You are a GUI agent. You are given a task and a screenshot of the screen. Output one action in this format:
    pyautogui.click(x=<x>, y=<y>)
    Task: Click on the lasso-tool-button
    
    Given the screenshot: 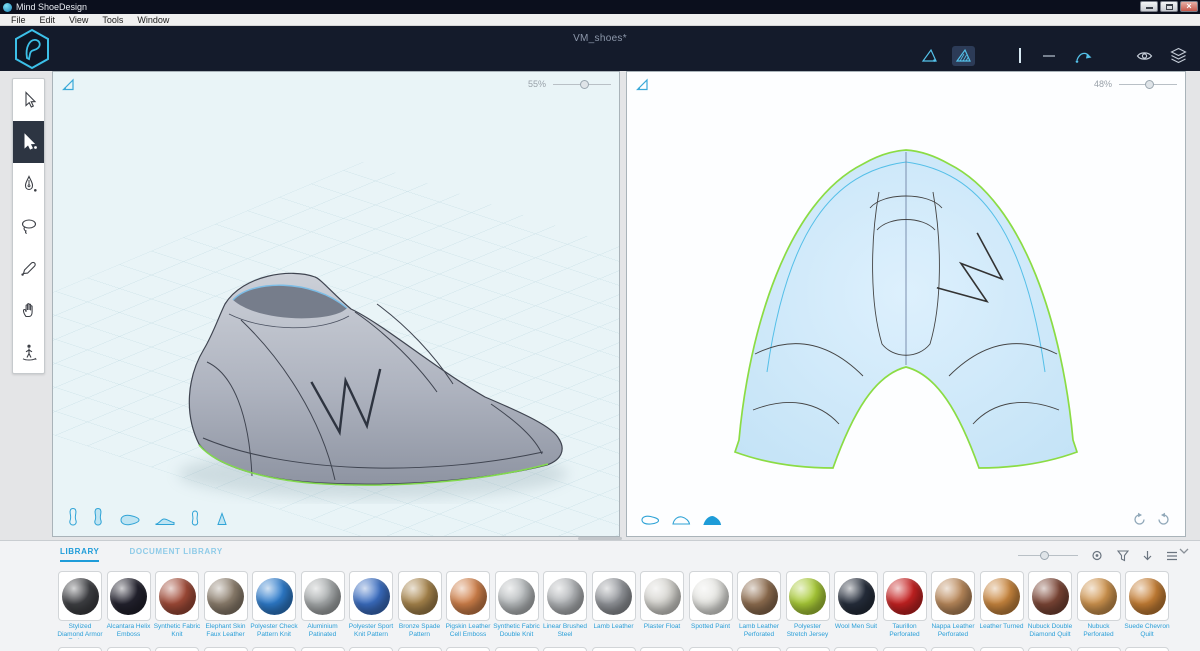 What is the action you would take?
    pyautogui.click(x=28, y=226)
    